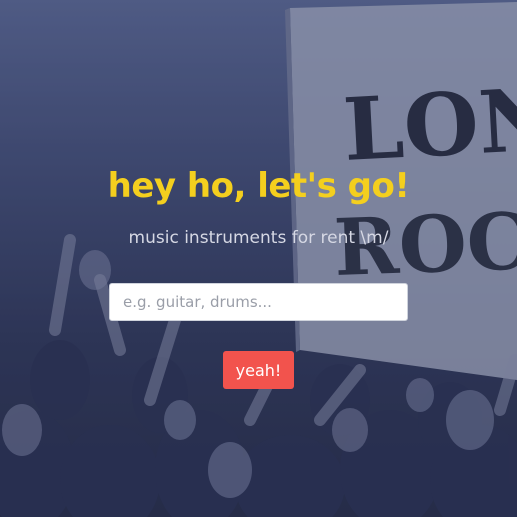 The height and width of the screenshot is (517, 517). What do you see at coordinates (258, 370) in the screenshot?
I see `search-submit-button: yeah!` at bounding box center [258, 370].